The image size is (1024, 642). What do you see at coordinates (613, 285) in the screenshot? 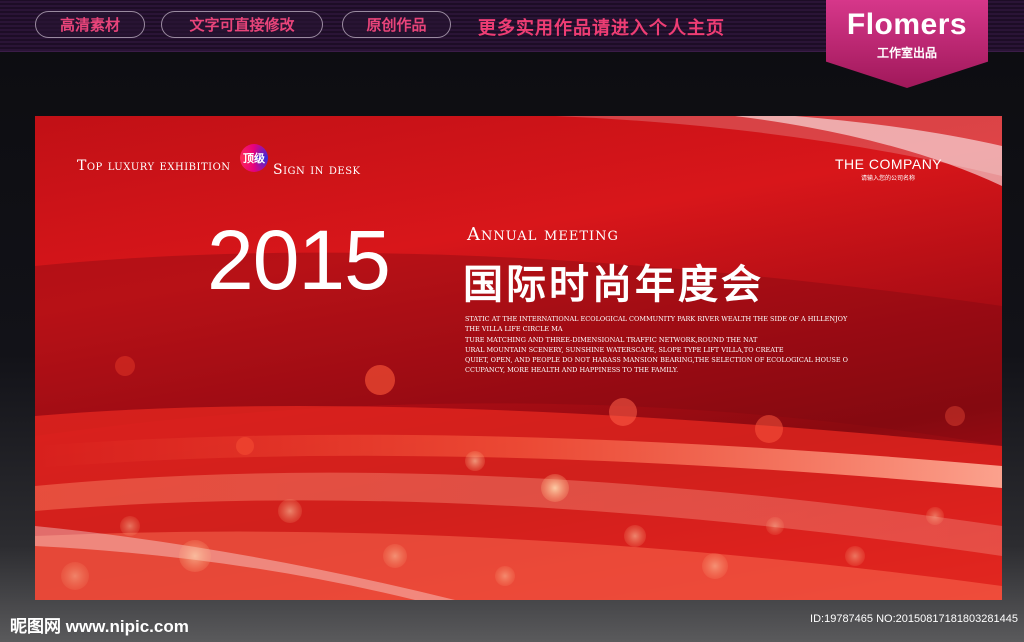
I see `event-title: 国际时尚年度会` at bounding box center [613, 285].